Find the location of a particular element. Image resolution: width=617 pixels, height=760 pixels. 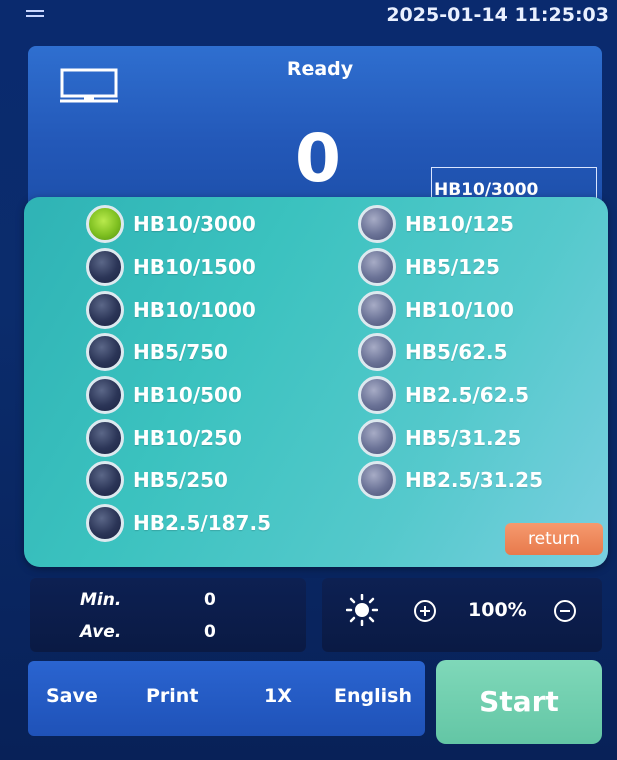

scale-option-label: HB2.5/62.5 is located at coordinates (467, 395).